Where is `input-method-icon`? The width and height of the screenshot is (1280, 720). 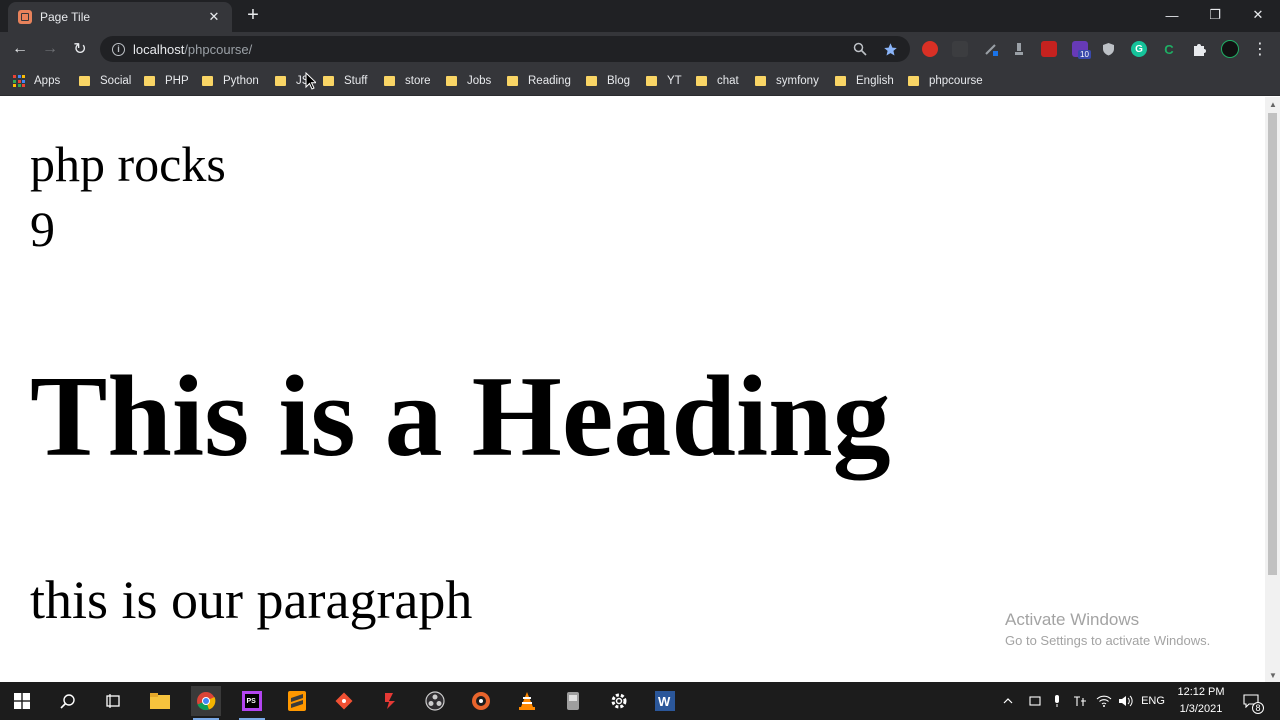
input-method-icon is located at coordinates (1080, 701).